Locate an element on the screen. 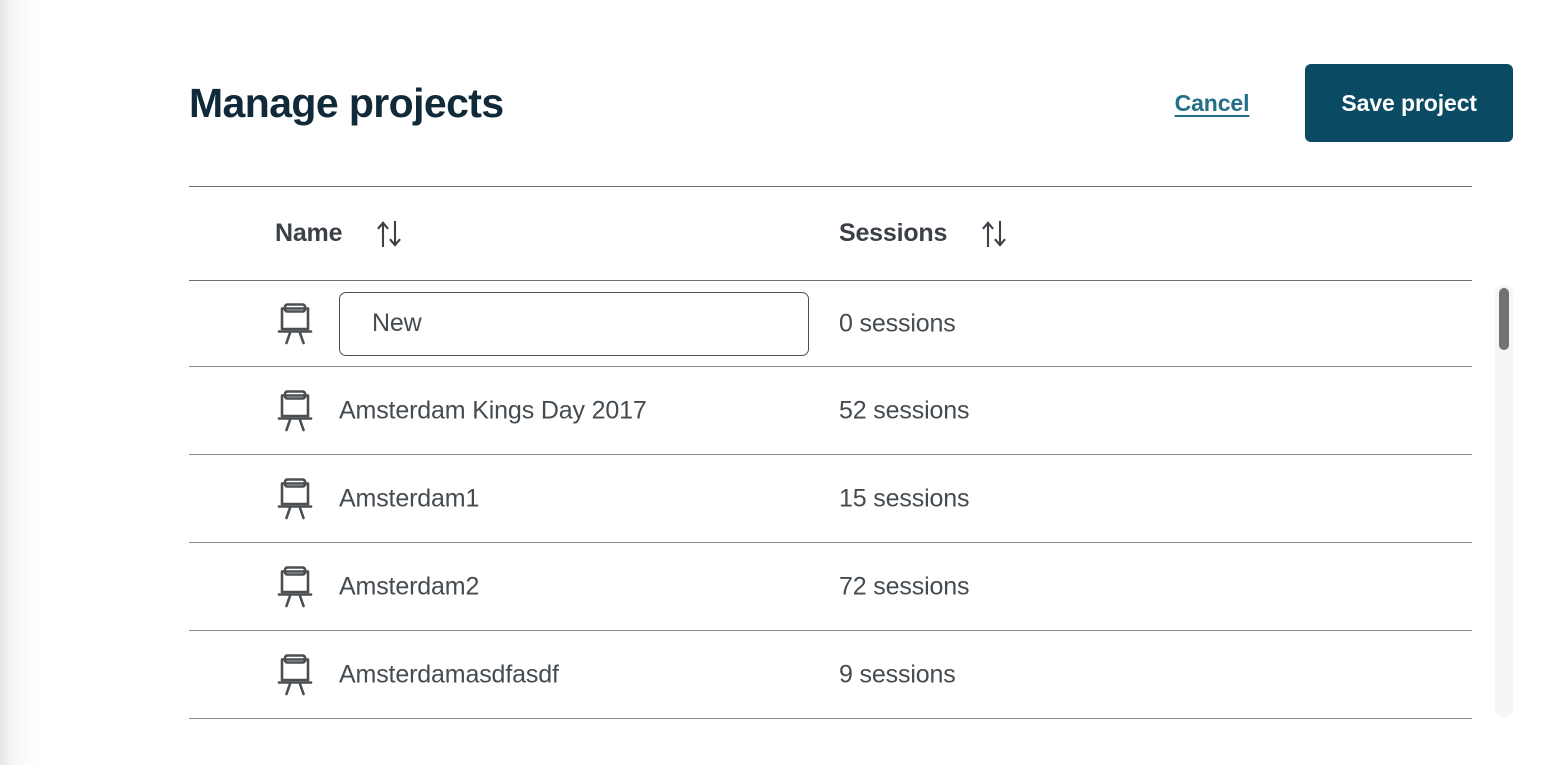 The height and width of the screenshot is (765, 1557). cancel-link: Cancel is located at coordinates (1212, 103).